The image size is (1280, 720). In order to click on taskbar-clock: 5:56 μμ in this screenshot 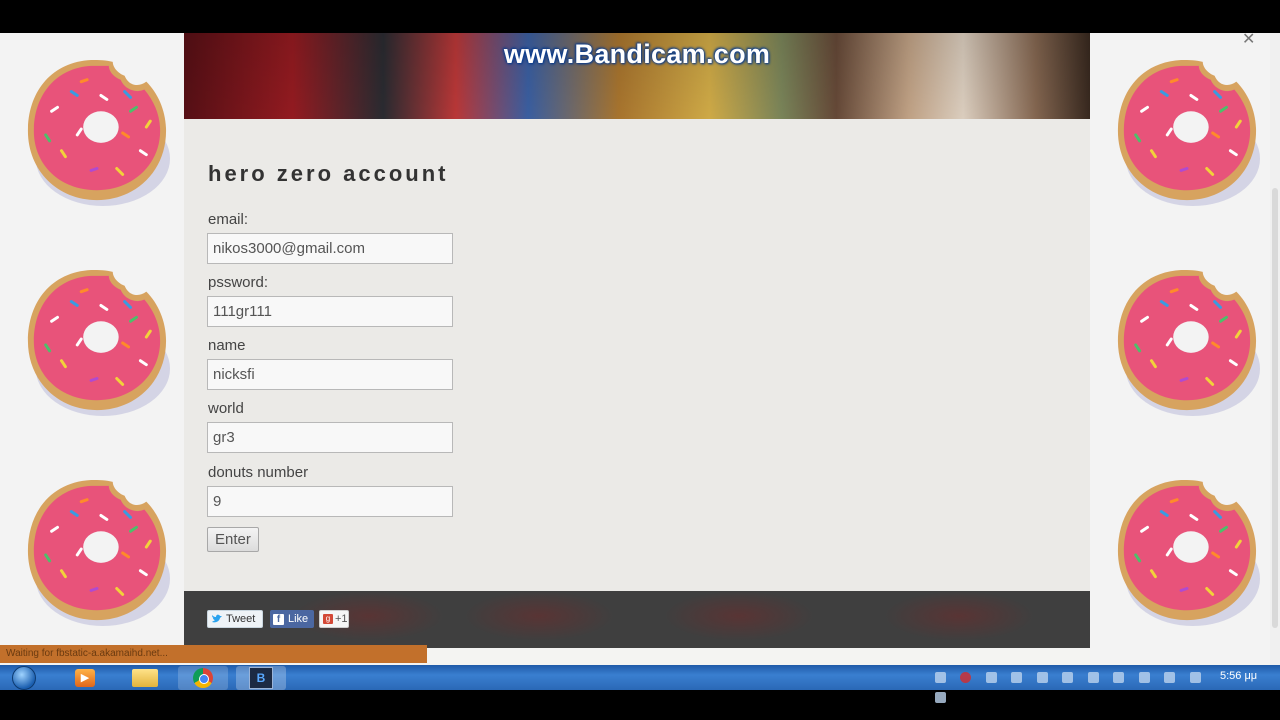, I will do `click(1238, 676)`.